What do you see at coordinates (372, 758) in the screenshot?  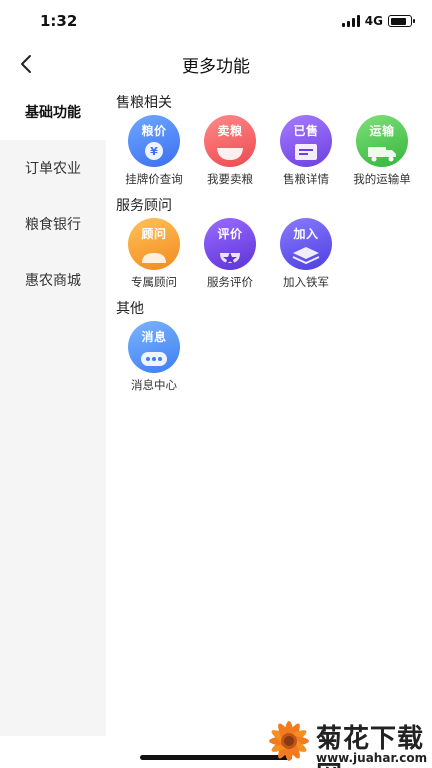 I see `watermark-url: www.juahar.com` at bounding box center [372, 758].